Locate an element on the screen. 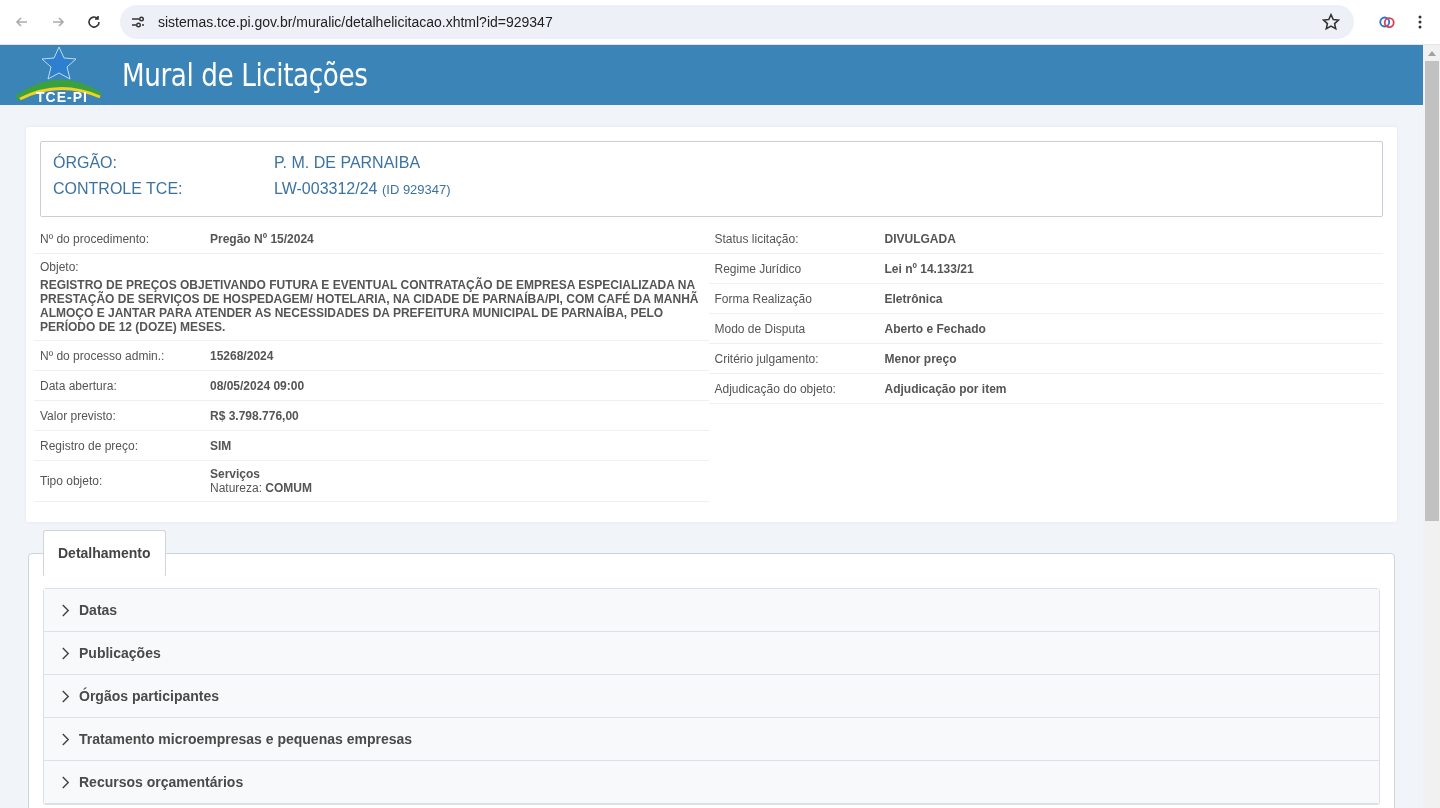  field-value: 08/05/2024 09:00 is located at coordinates (257, 385).